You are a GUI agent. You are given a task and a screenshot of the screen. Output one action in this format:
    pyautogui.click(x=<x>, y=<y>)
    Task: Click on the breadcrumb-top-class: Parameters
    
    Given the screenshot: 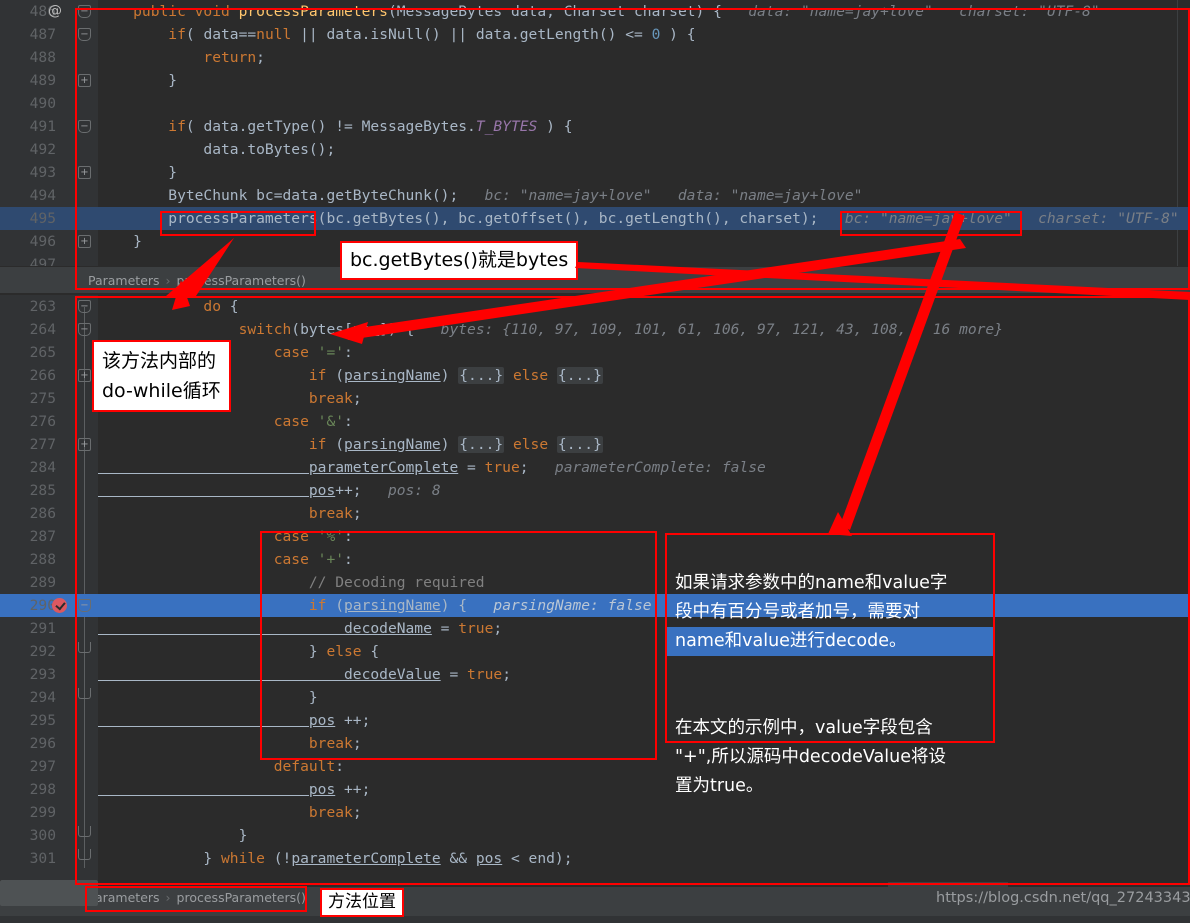 What is the action you would take?
    pyautogui.click(x=124, y=280)
    